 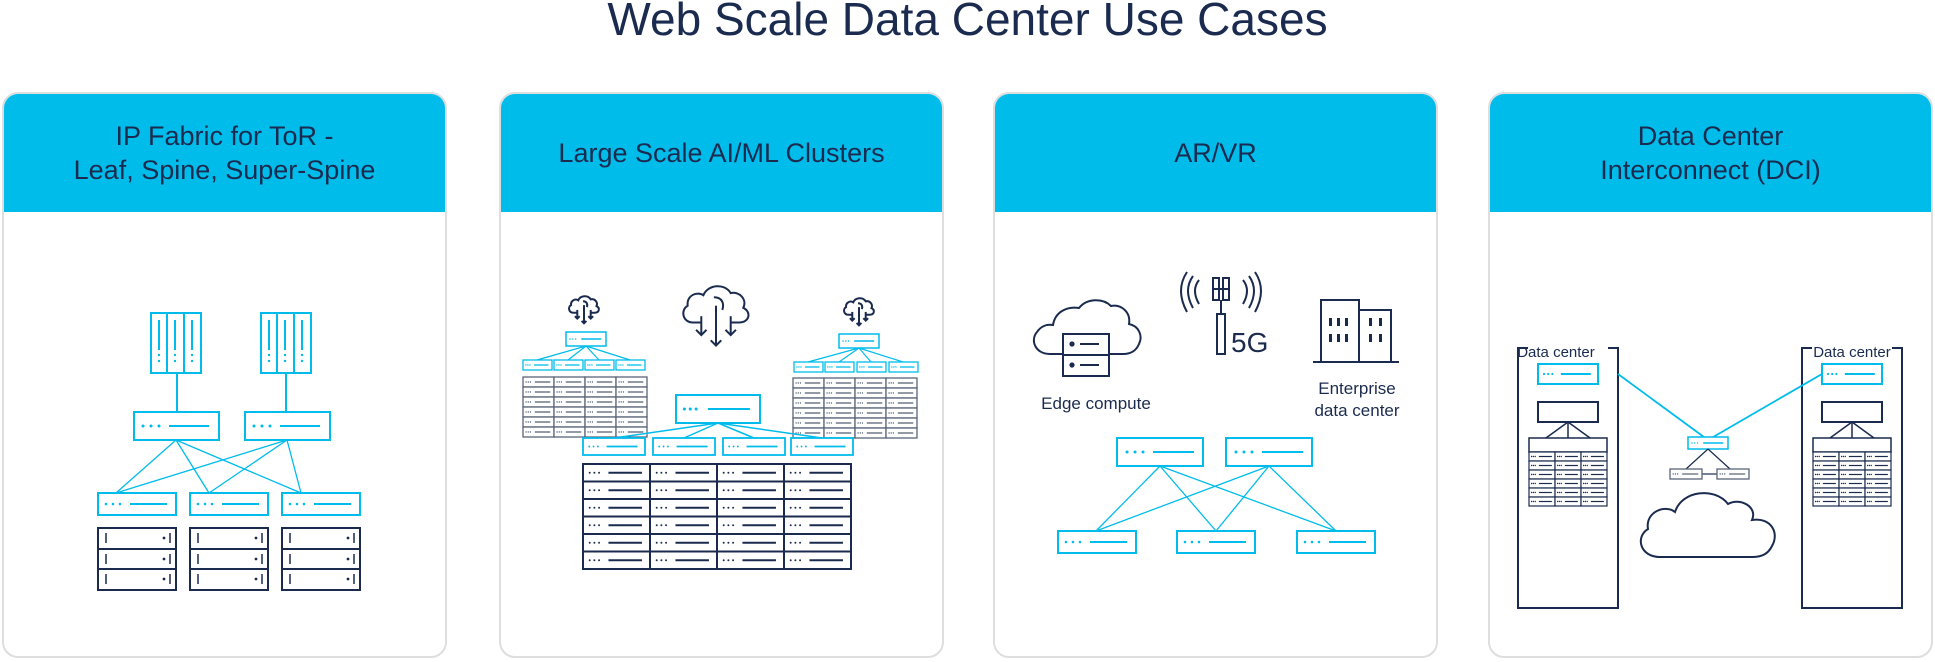 I want to click on gpu-server-rack, so click(x=855, y=408).